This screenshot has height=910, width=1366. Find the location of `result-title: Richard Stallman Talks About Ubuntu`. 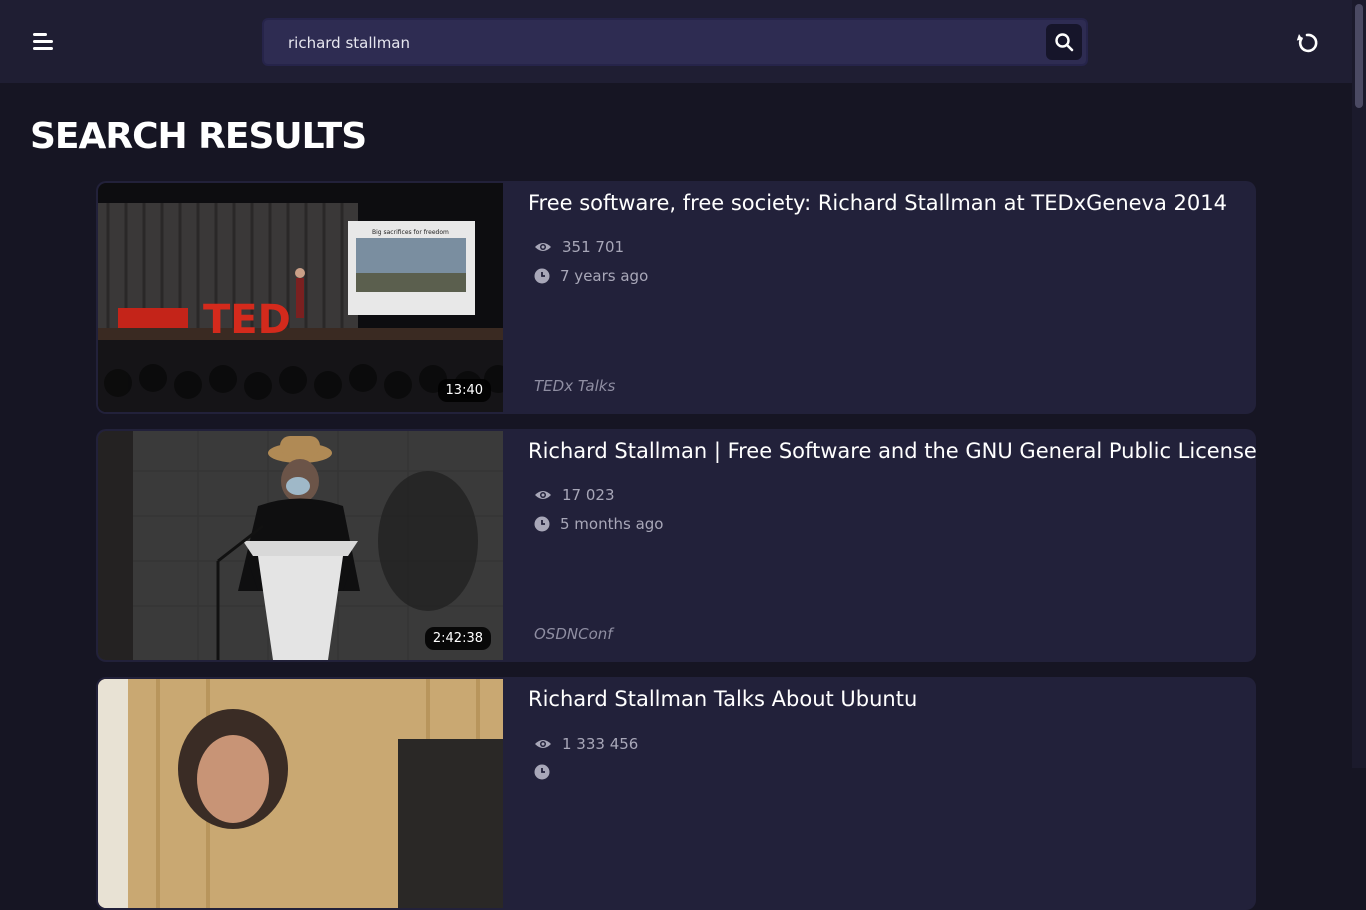

result-title: Richard Stallman Talks About Ubuntu is located at coordinates (888, 699).